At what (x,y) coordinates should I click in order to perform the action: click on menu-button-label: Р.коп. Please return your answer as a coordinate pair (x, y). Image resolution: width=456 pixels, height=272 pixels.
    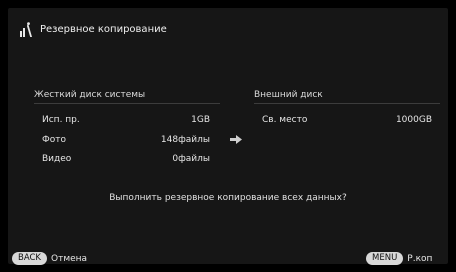
    Looking at the image, I should click on (420, 258).